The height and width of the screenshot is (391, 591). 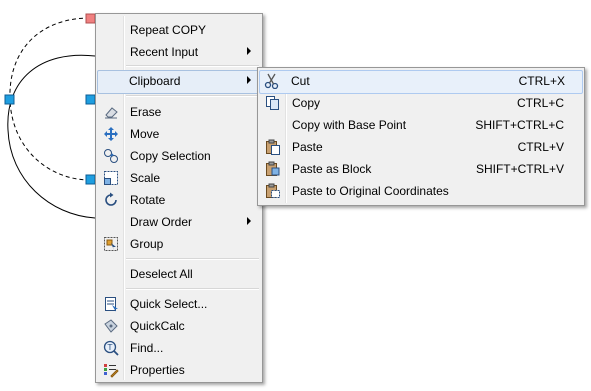 What do you see at coordinates (50, 99) in the screenshot?
I see `selected-arc` at bounding box center [50, 99].